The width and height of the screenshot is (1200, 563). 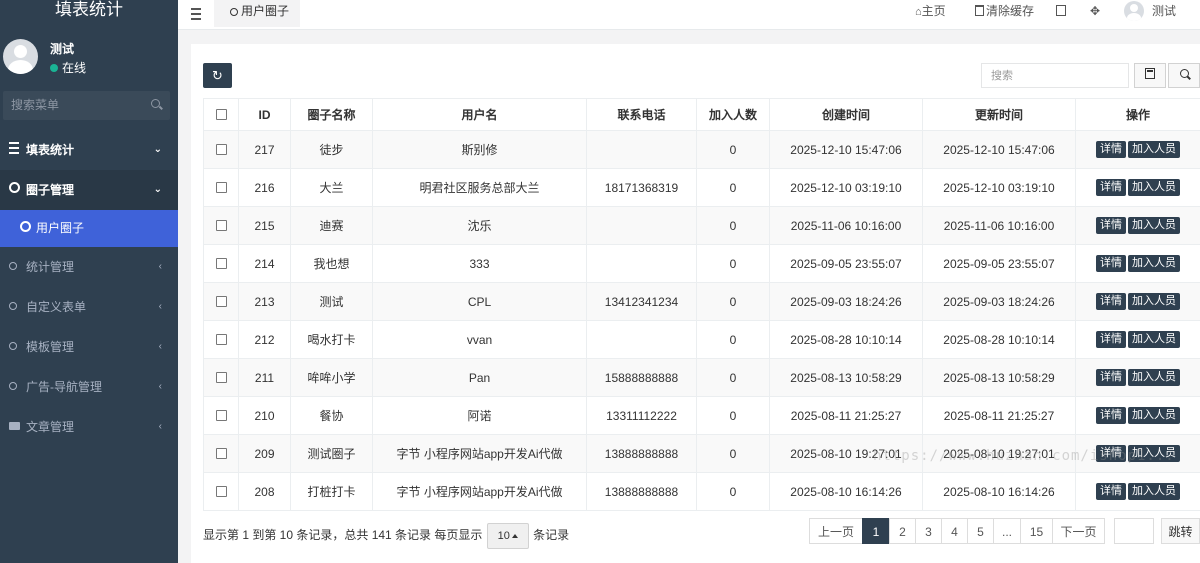 I want to click on sidebar-item-circle-management: 圈子管理 ⌄, so click(x=89, y=190).